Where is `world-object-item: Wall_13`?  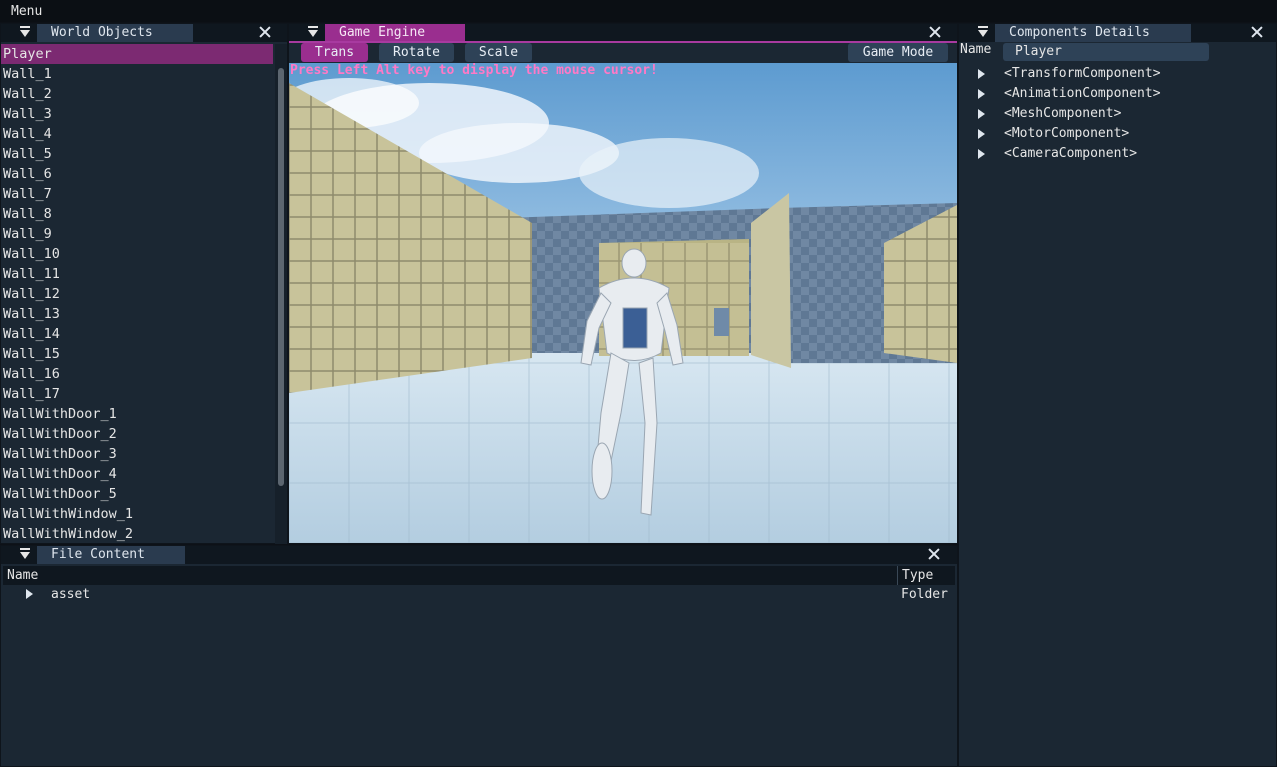
world-object-item: Wall_13 is located at coordinates (137, 314).